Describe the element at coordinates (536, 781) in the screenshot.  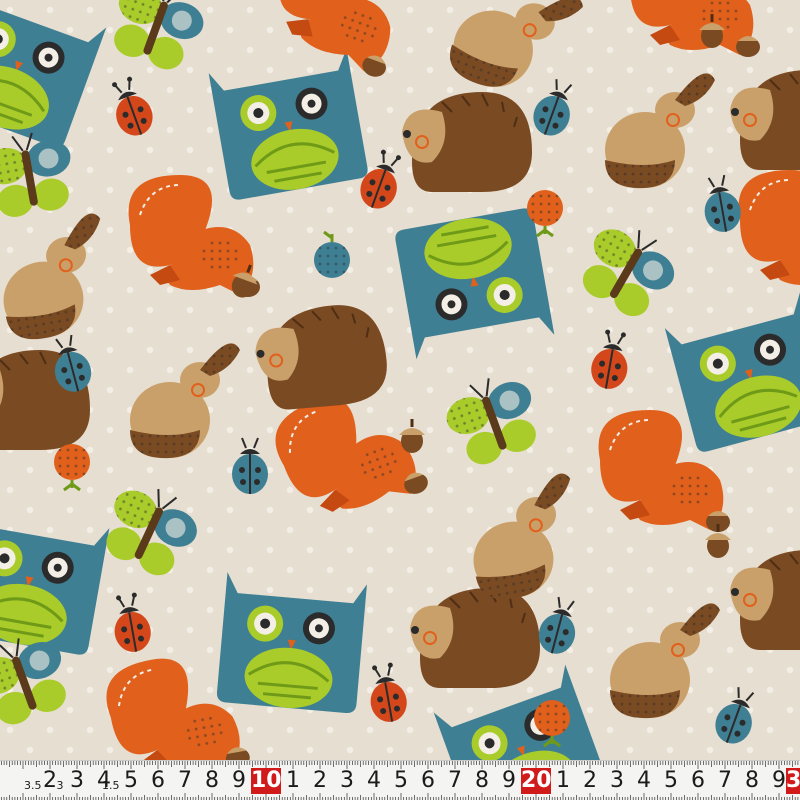
I see `ruler-label: 20` at that location.